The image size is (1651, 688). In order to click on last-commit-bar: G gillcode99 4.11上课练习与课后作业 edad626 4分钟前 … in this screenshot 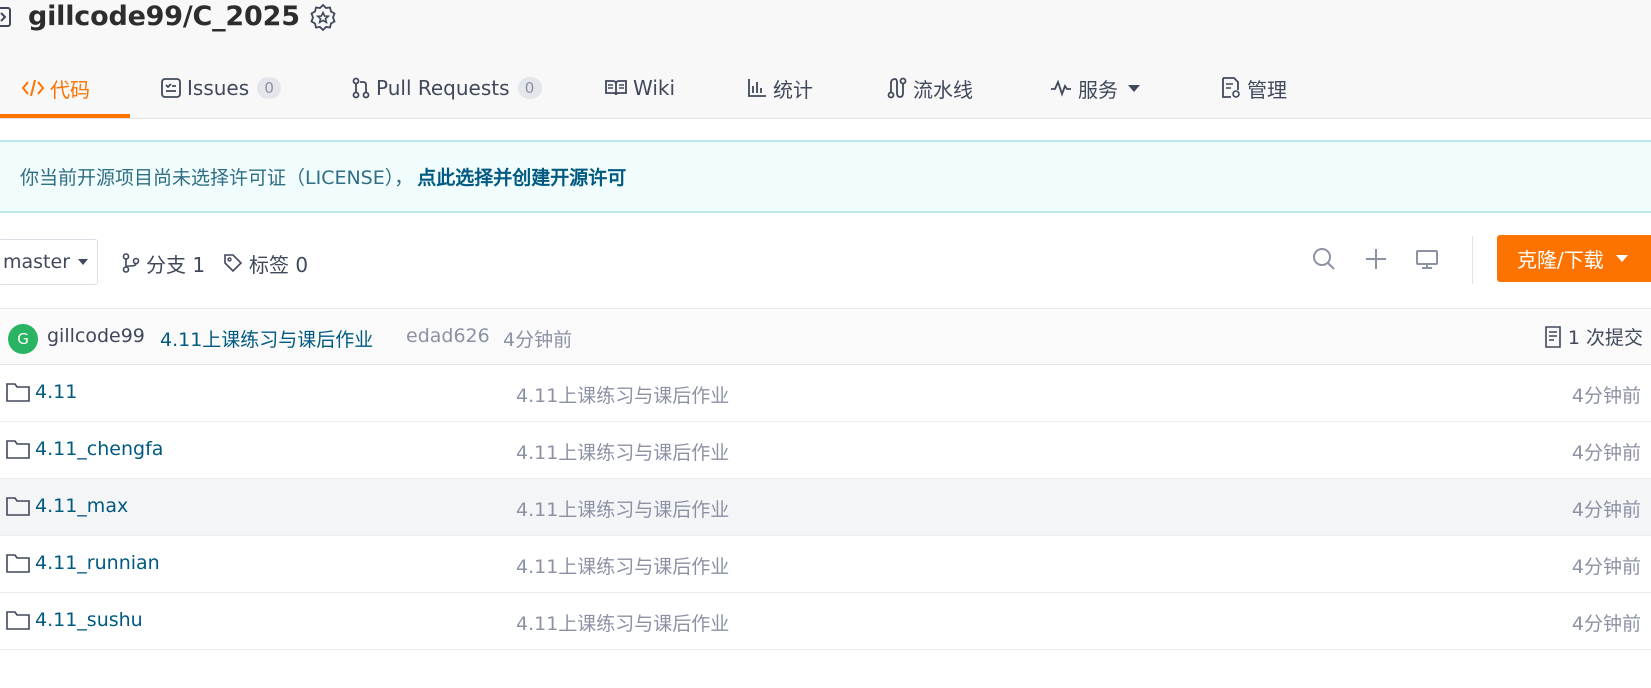, I will do `click(825, 336)`.